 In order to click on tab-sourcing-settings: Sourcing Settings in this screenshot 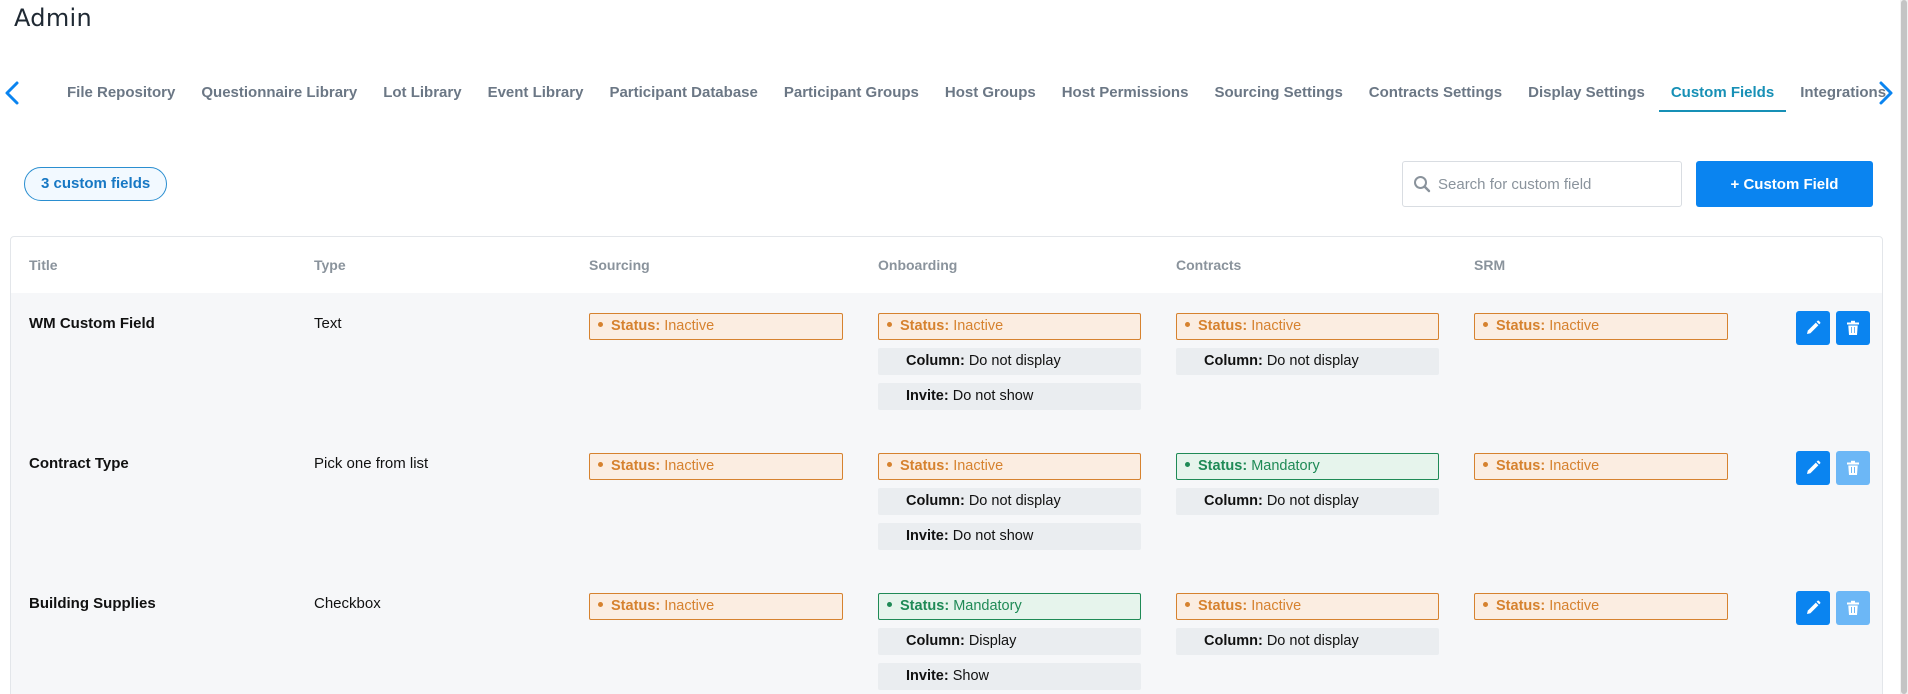, I will do `click(1278, 93)`.